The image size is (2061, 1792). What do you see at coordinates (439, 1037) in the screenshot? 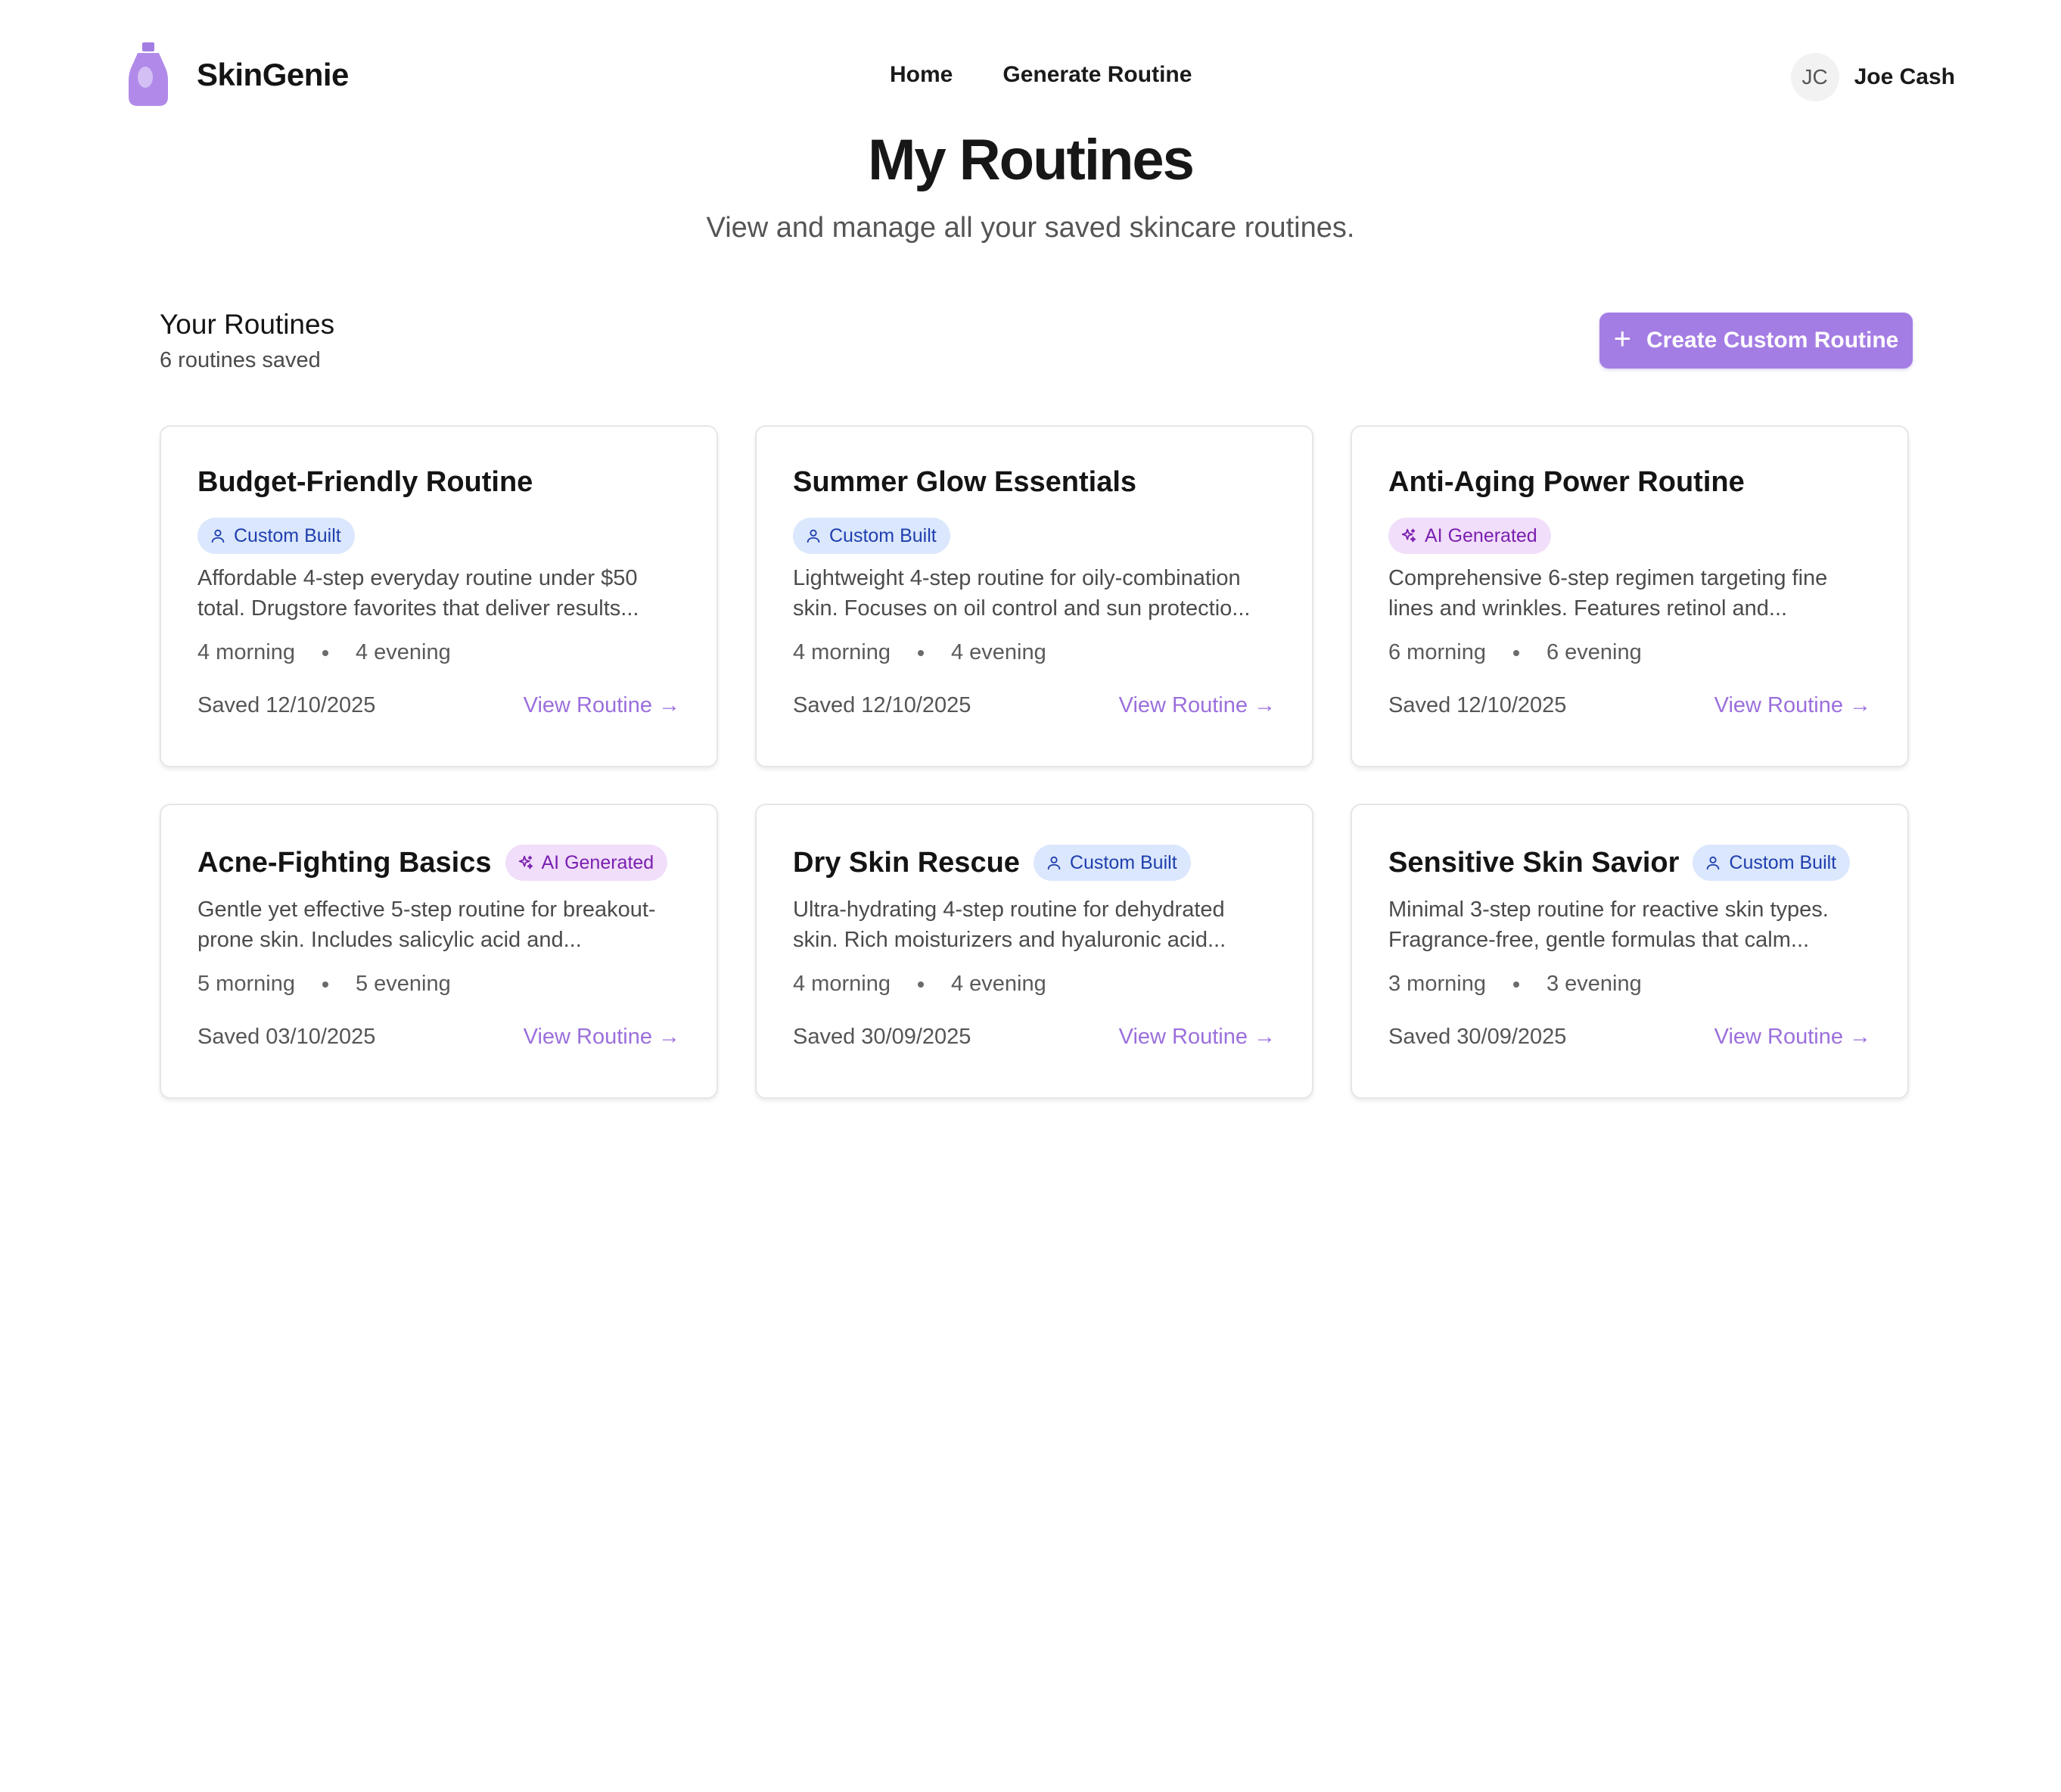
I see `card-footer: Saved 03/10/2025 View Routine →` at bounding box center [439, 1037].